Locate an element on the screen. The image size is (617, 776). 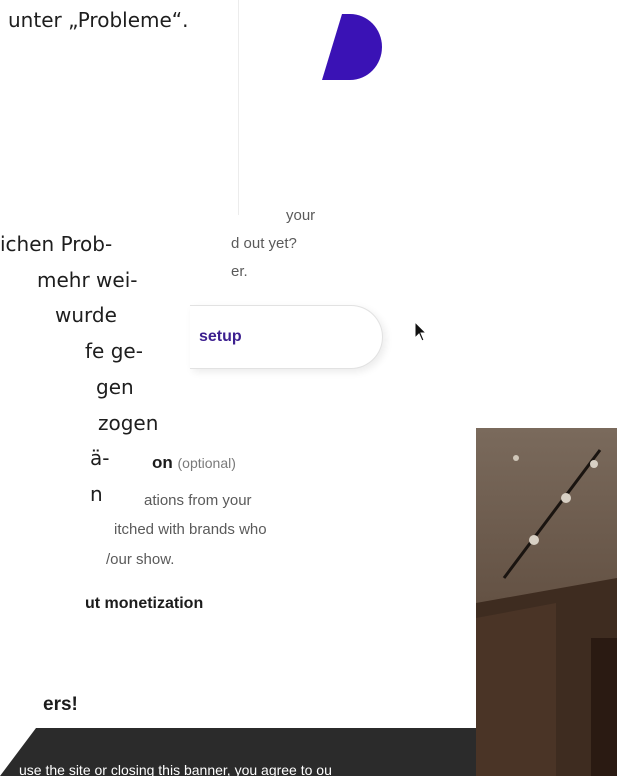
article-line: n is located at coordinates (96, 494).